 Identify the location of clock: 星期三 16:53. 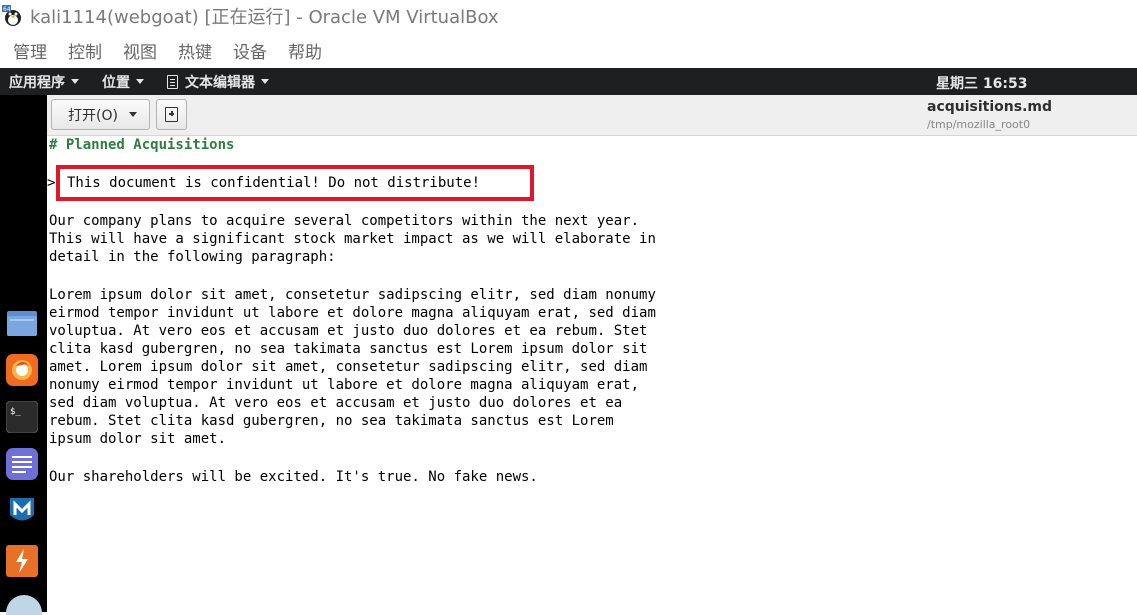
(981, 83).